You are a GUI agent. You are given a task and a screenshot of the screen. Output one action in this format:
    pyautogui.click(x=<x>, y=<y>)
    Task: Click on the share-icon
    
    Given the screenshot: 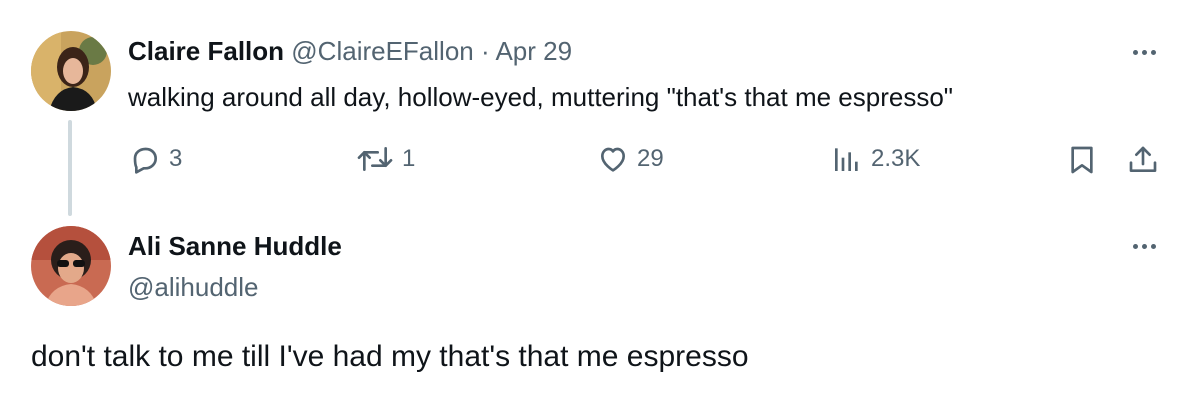 What is the action you would take?
    pyautogui.click(x=1143, y=159)
    